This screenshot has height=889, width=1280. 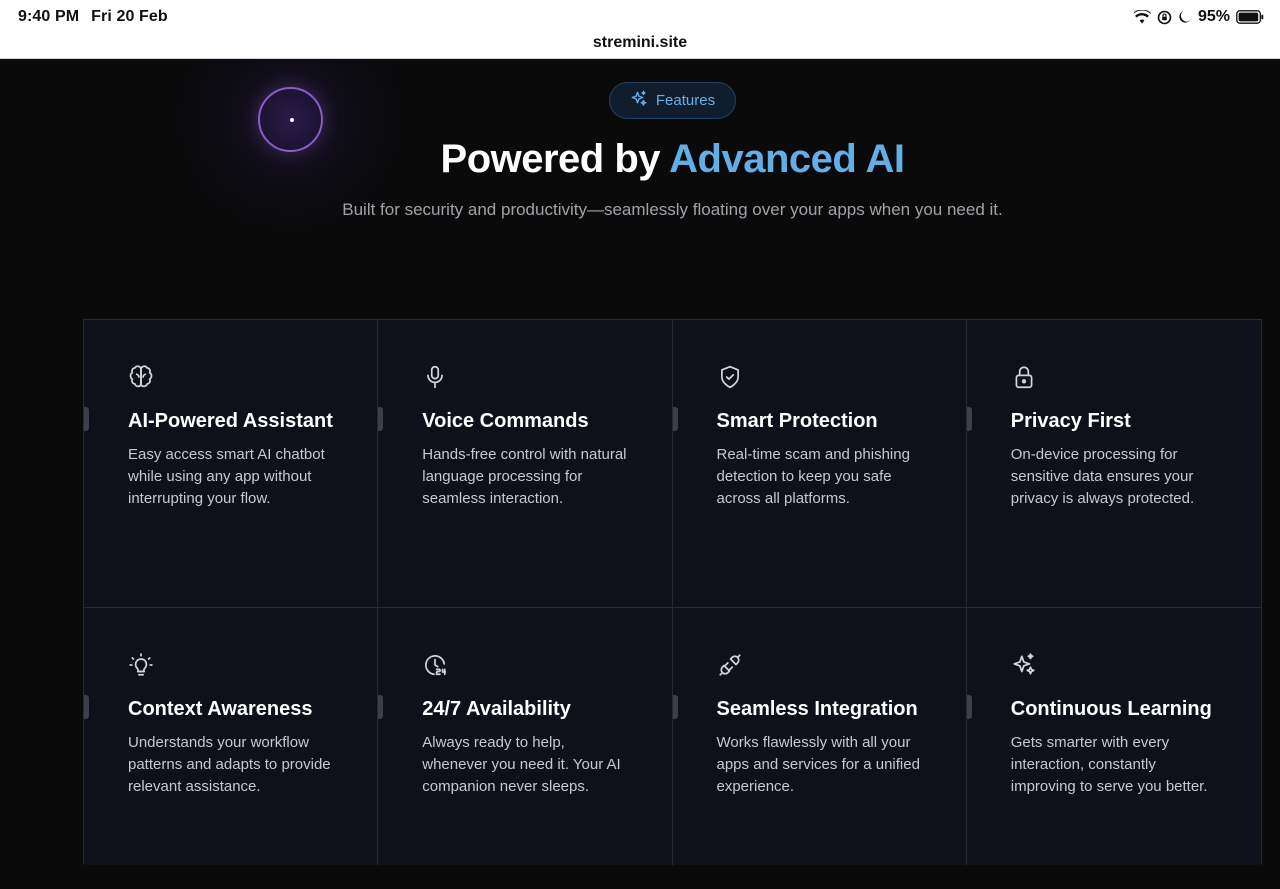 What do you see at coordinates (435, 377) in the screenshot?
I see `microphone-icon` at bounding box center [435, 377].